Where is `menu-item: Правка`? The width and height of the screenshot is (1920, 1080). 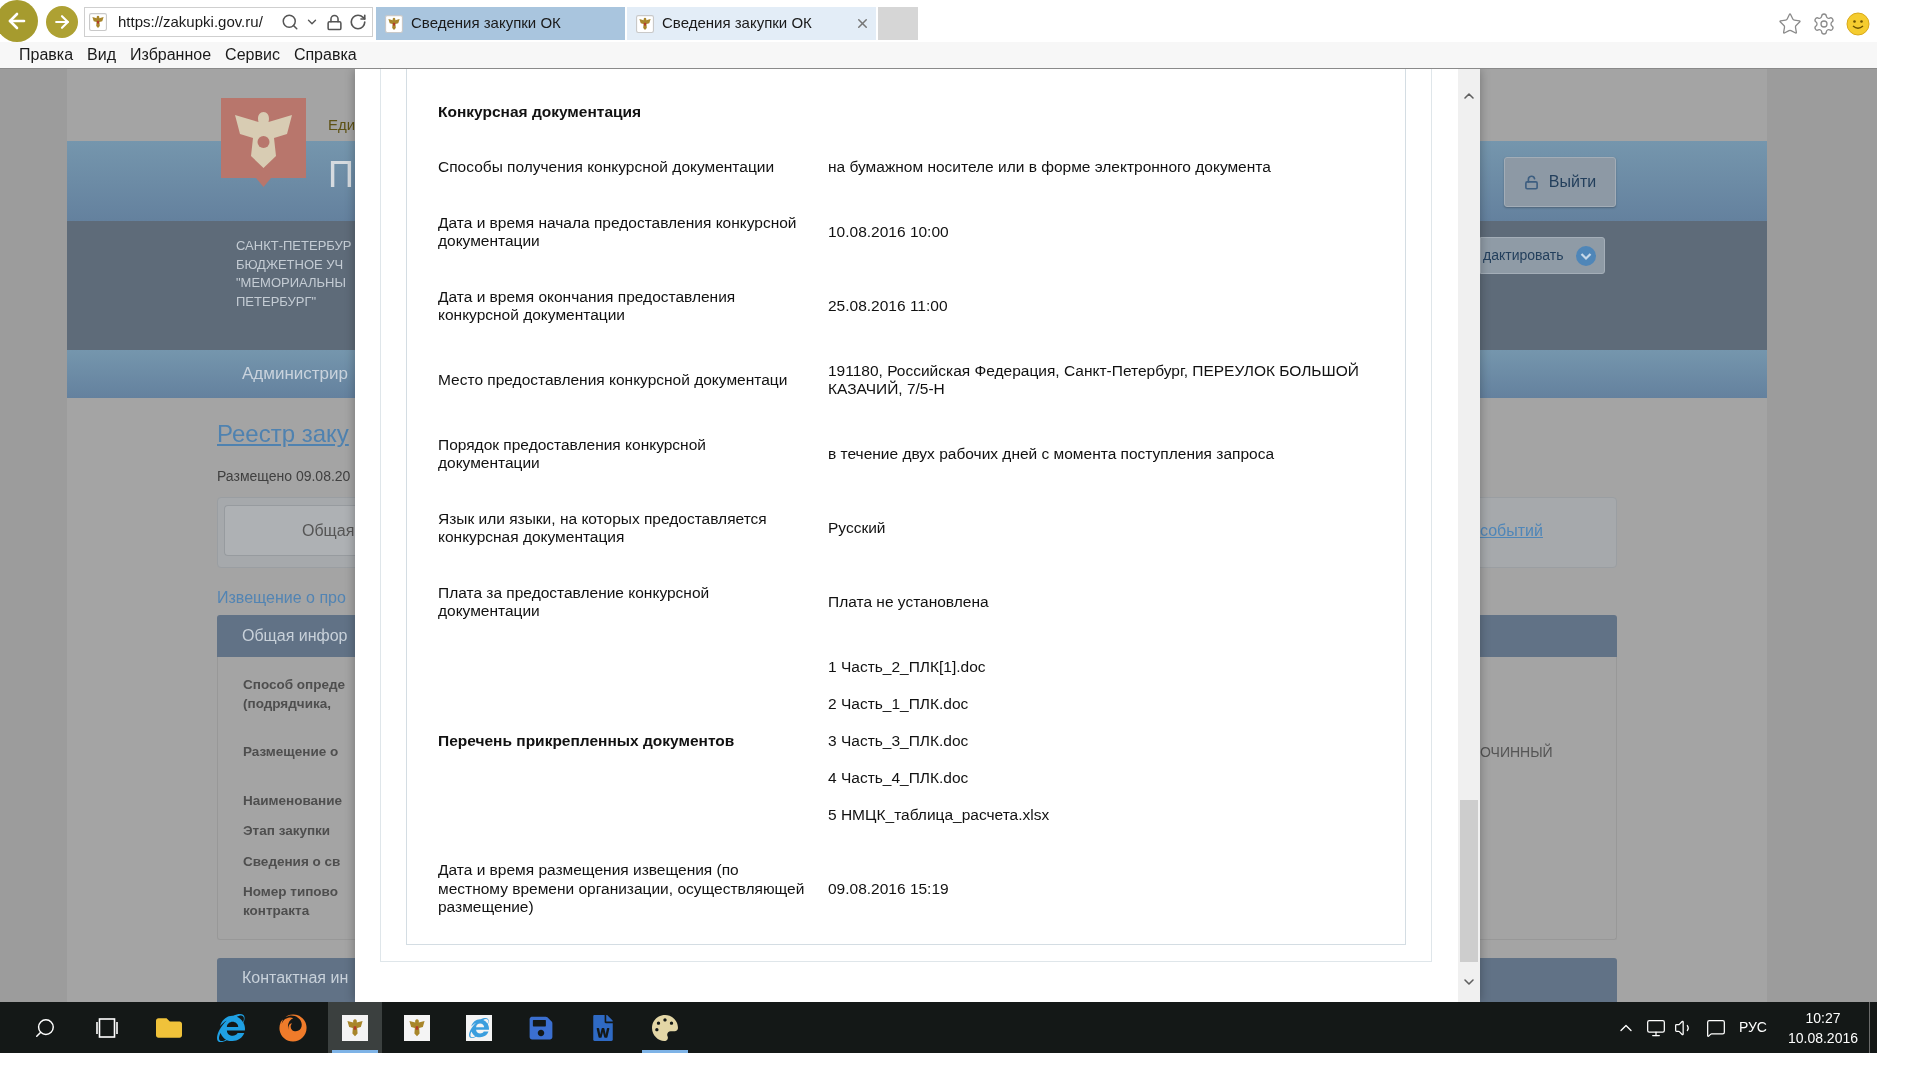
menu-item: Правка is located at coordinates (46, 55).